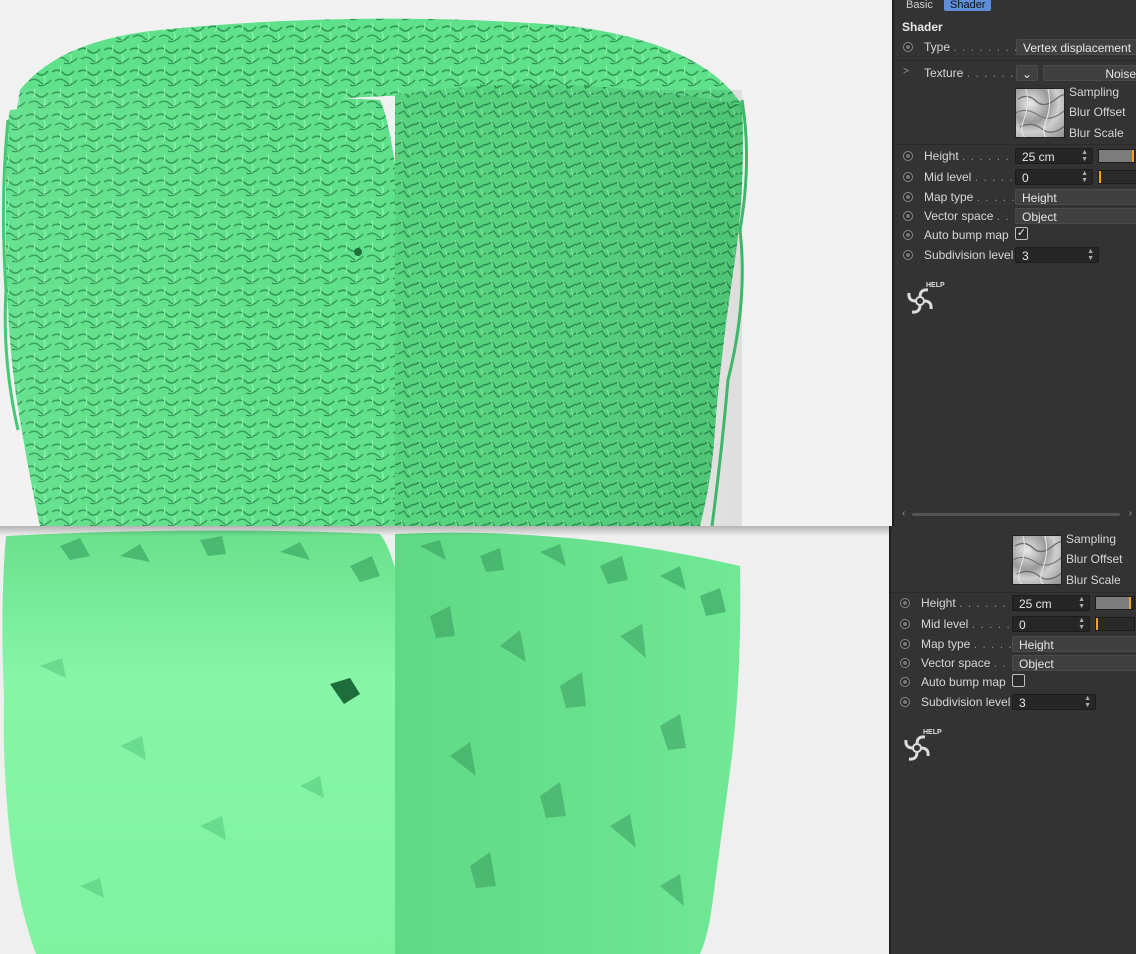 This screenshot has width=1136, height=954. Describe the element at coordinates (1015, 74) in the screenshot. I see `texture-row: > Texture . . . . . . ⌄ Noise` at that location.